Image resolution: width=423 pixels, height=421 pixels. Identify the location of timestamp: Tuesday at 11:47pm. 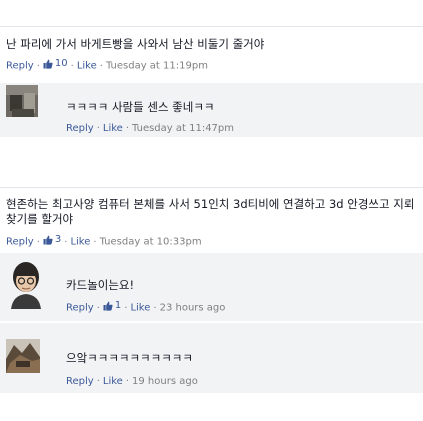
(183, 128).